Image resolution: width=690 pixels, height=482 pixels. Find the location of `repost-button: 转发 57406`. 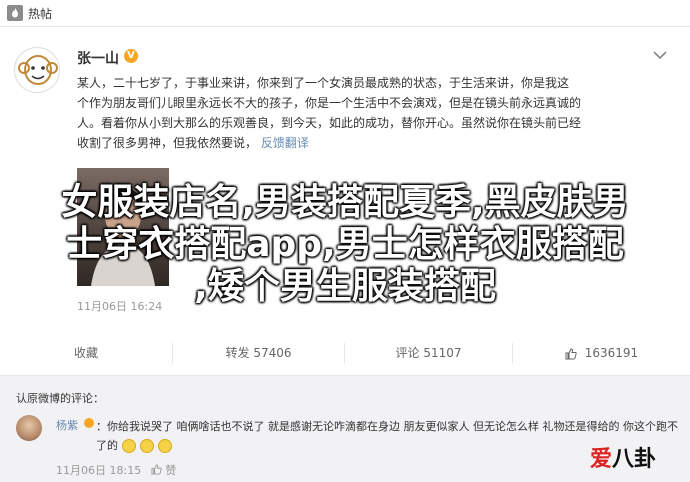

repost-button: 转发 57406 is located at coordinates (258, 353).